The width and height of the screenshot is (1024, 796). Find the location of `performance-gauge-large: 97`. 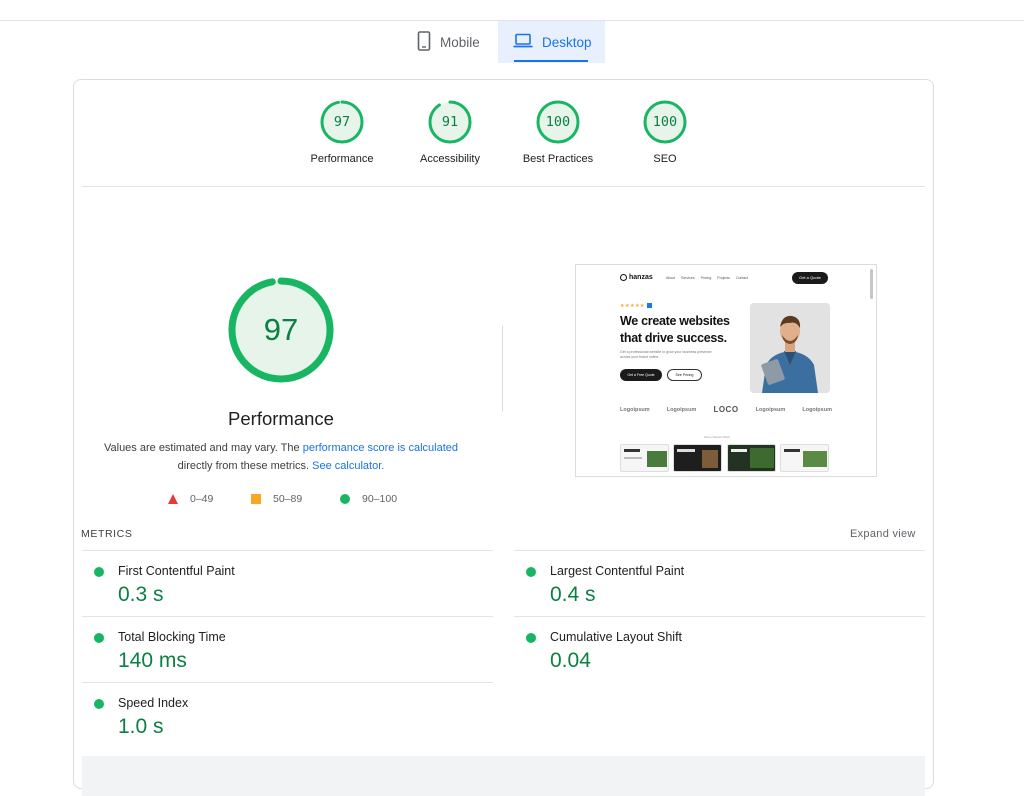

performance-gauge-large: 97 is located at coordinates (281, 330).